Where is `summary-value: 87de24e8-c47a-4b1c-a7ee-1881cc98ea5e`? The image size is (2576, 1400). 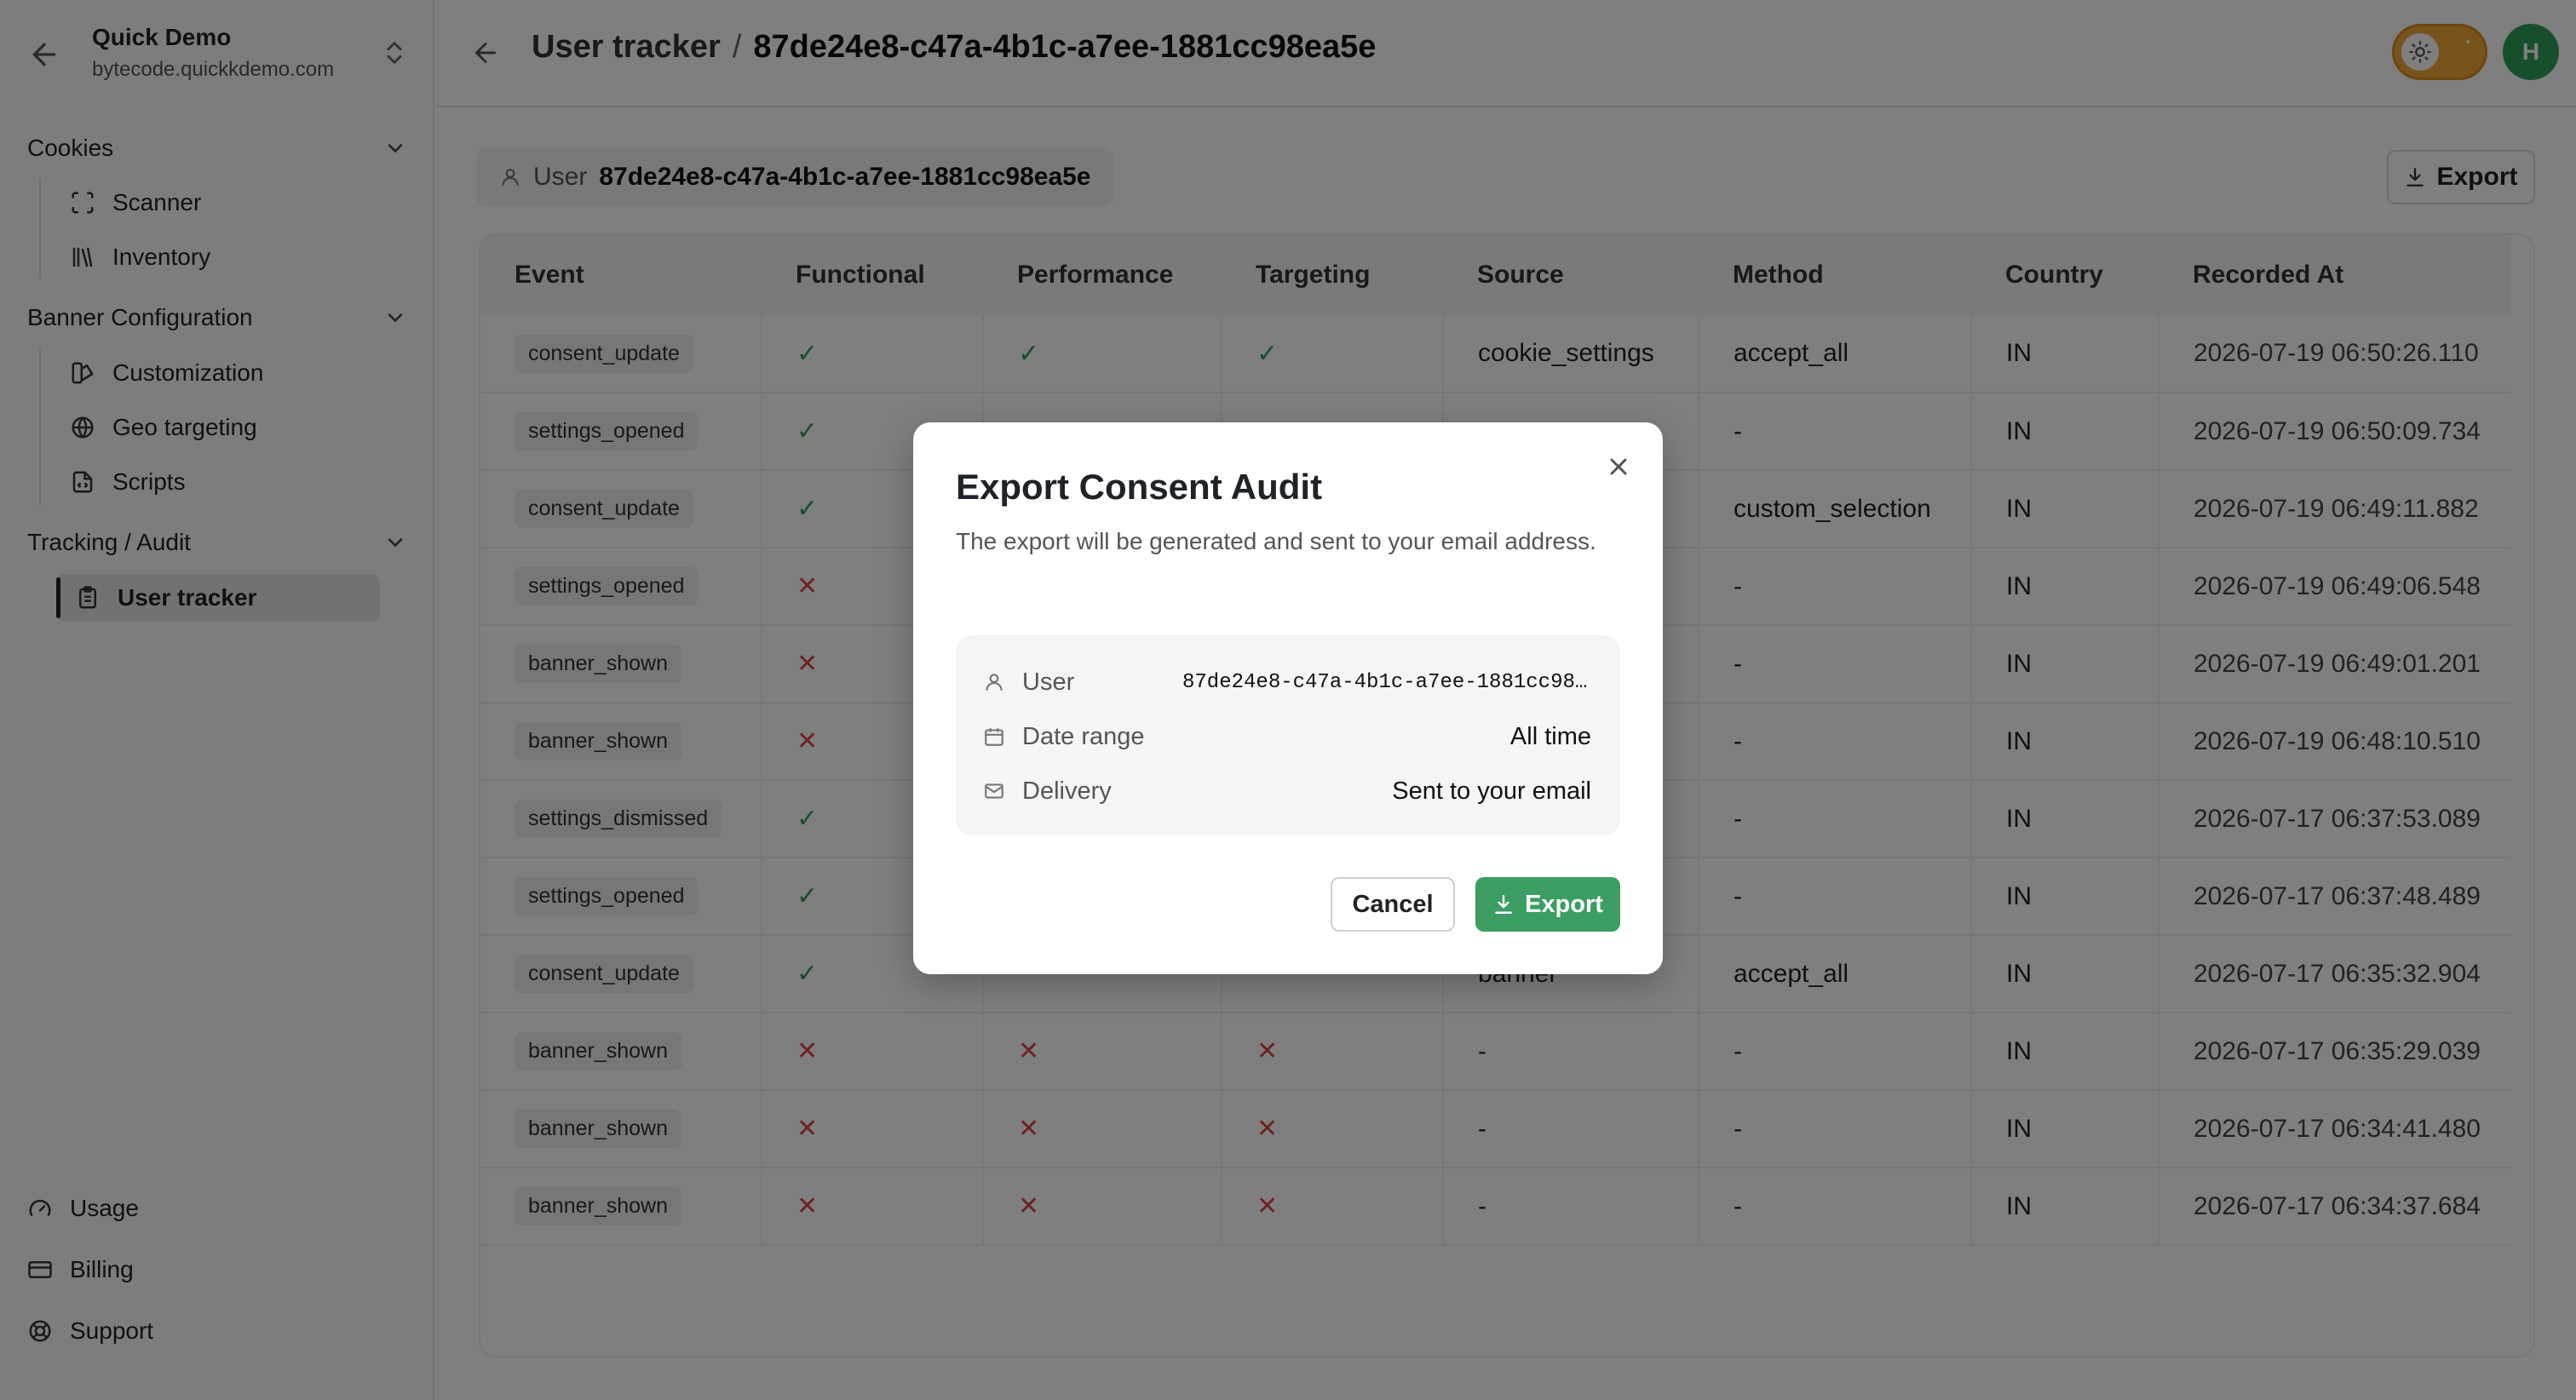 summary-value: 87de24e8-c47a-4b1c-a7ee-1881cc98ea5e is located at coordinates (1386, 682).